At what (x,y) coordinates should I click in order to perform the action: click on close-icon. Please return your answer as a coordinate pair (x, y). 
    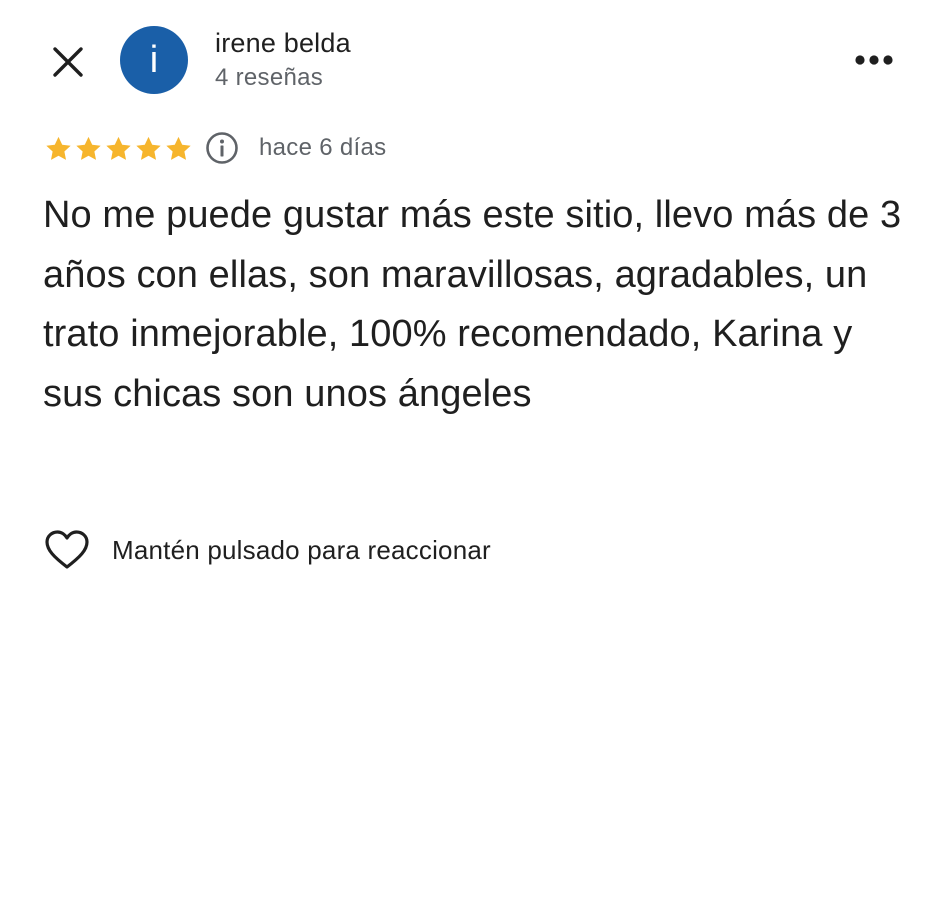
    Looking at the image, I should click on (68, 62).